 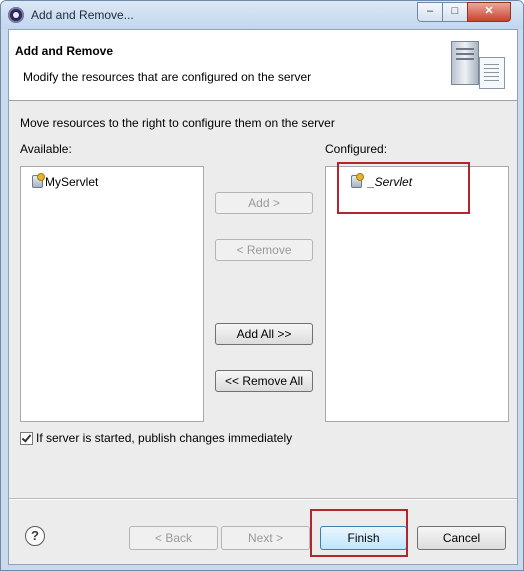 What do you see at coordinates (455, 12) in the screenshot?
I see `maximize-button: □` at bounding box center [455, 12].